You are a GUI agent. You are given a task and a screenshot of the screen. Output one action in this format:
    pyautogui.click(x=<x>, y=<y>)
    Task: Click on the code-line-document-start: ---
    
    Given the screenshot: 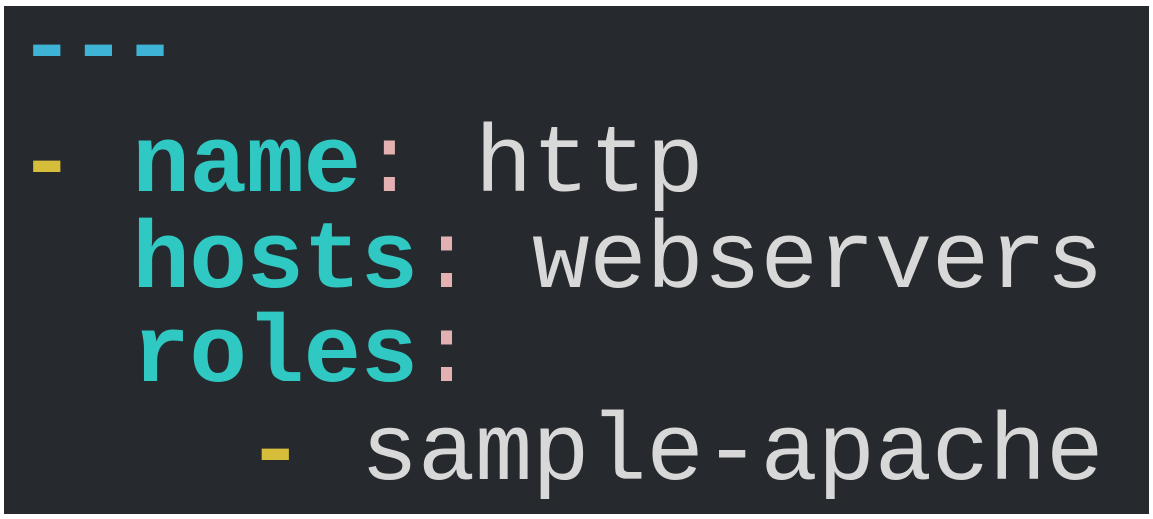 What is the action you would take?
    pyautogui.click(x=98, y=55)
    